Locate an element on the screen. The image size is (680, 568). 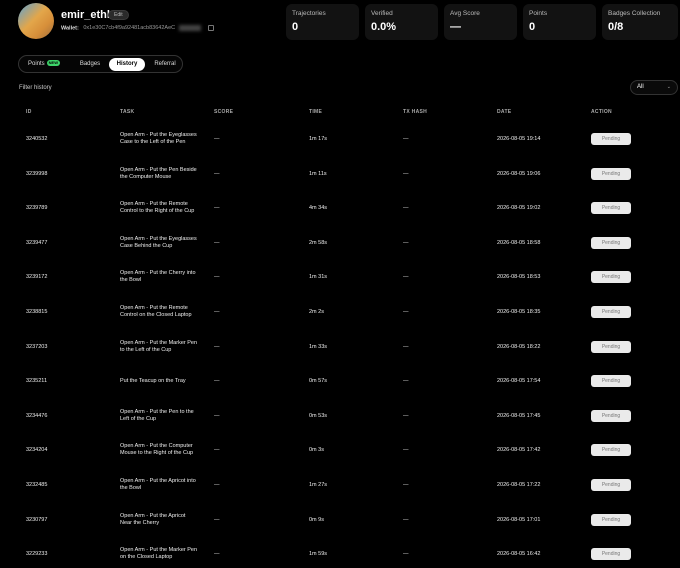
tab-referral: Referral is located at coordinates (165, 64).